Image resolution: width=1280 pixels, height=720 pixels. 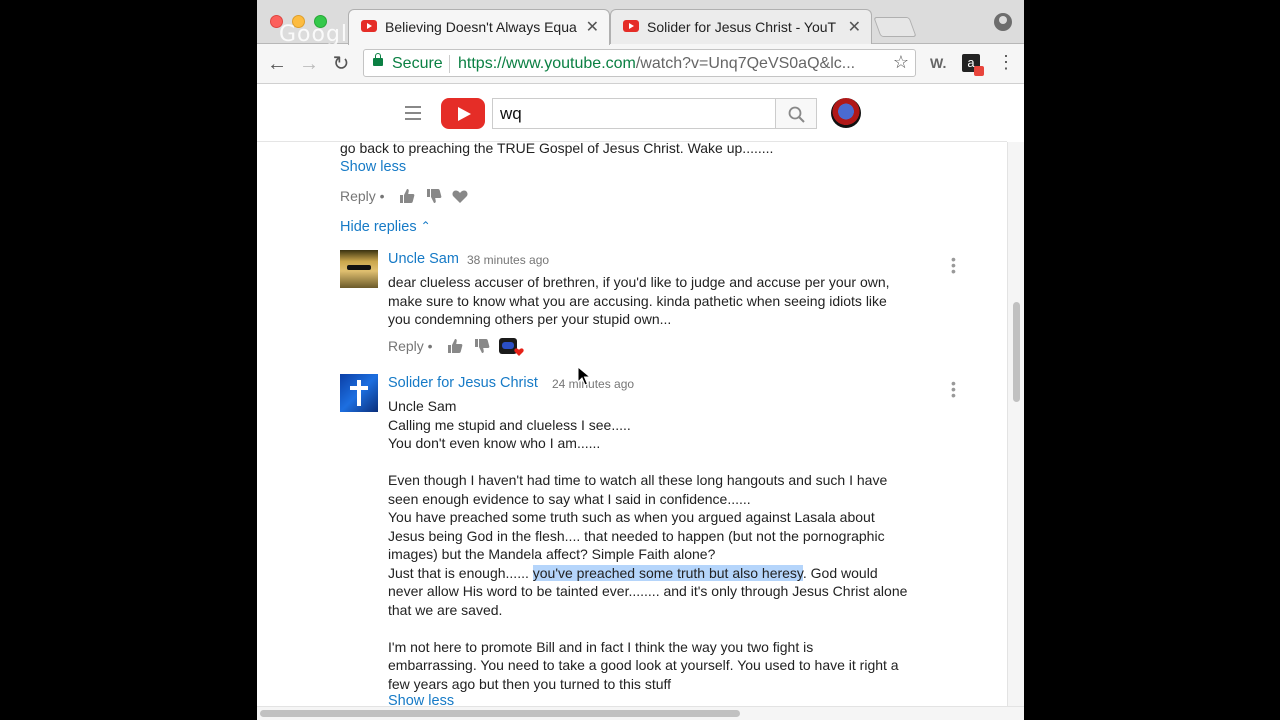 What do you see at coordinates (938, 63) in the screenshot?
I see `extension-w-icon: W.` at bounding box center [938, 63].